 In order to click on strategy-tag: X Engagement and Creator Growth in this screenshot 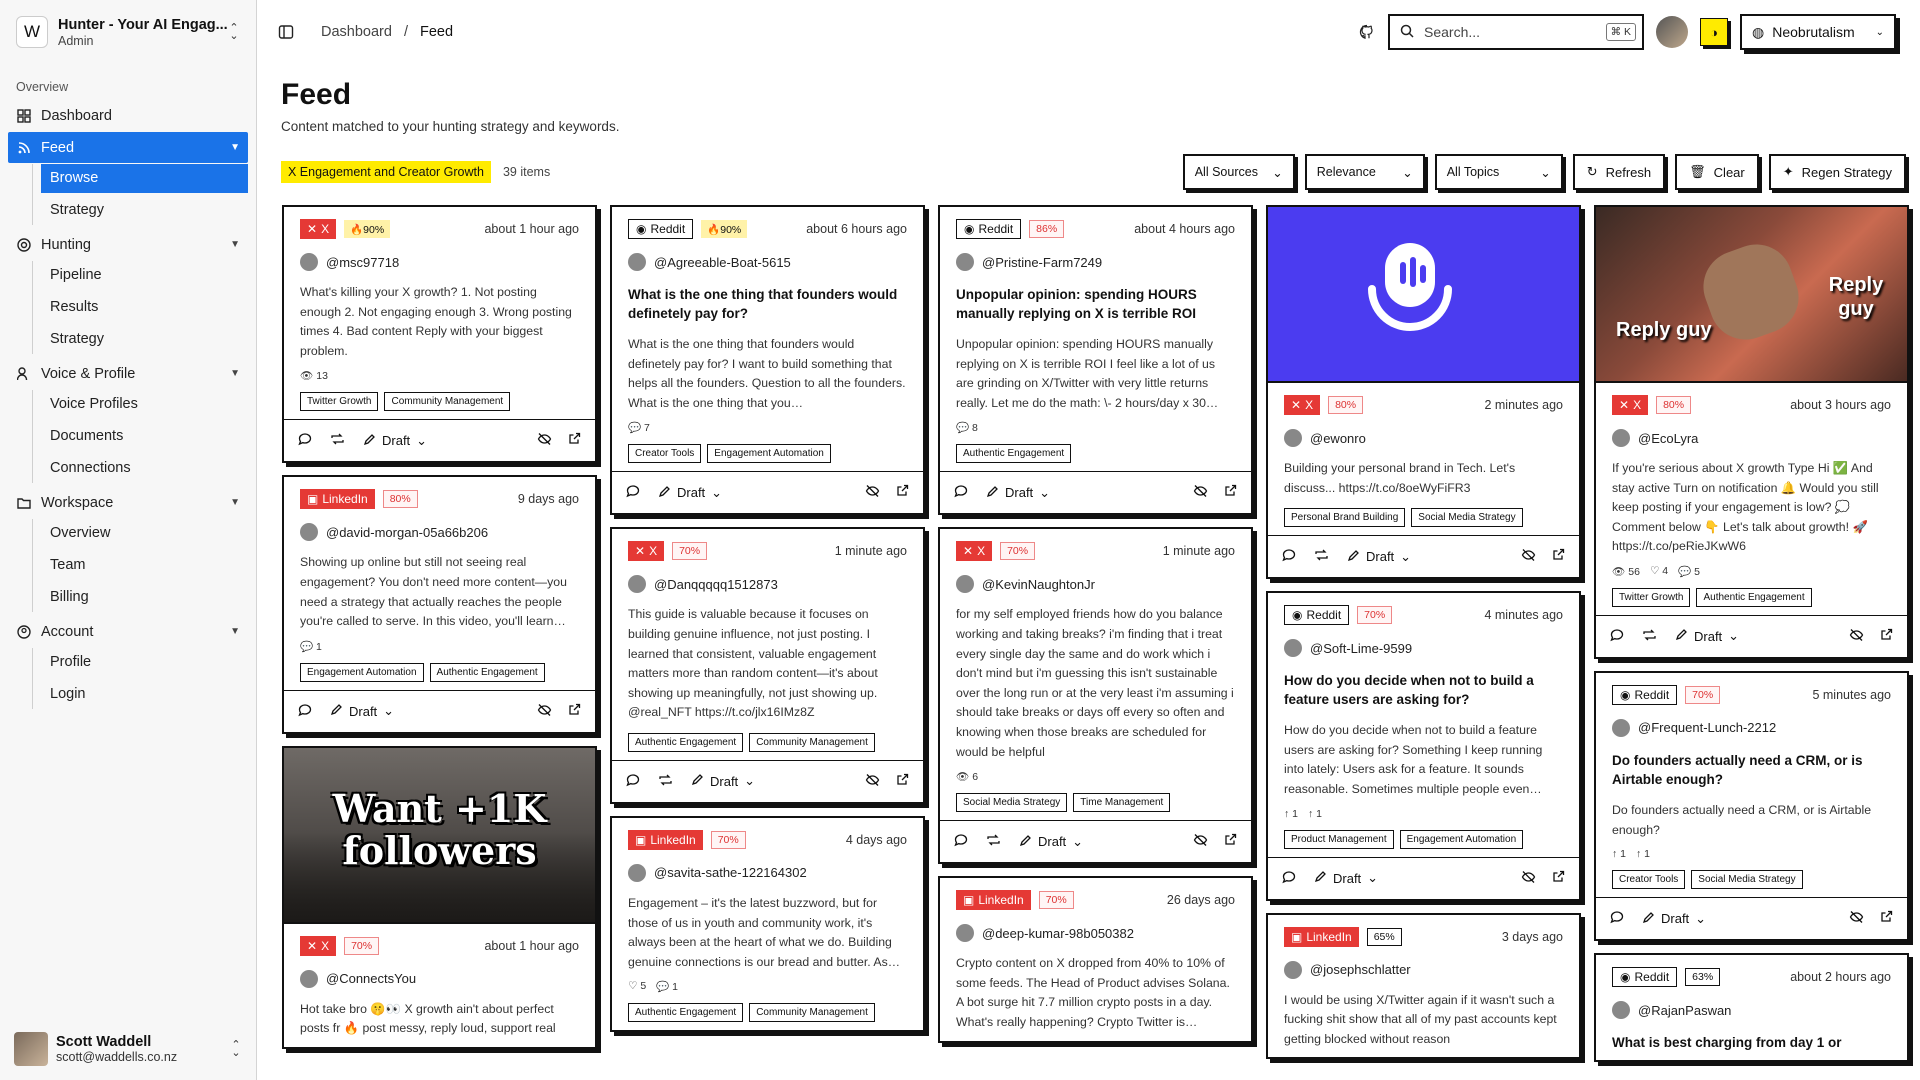, I will do `click(386, 172)`.